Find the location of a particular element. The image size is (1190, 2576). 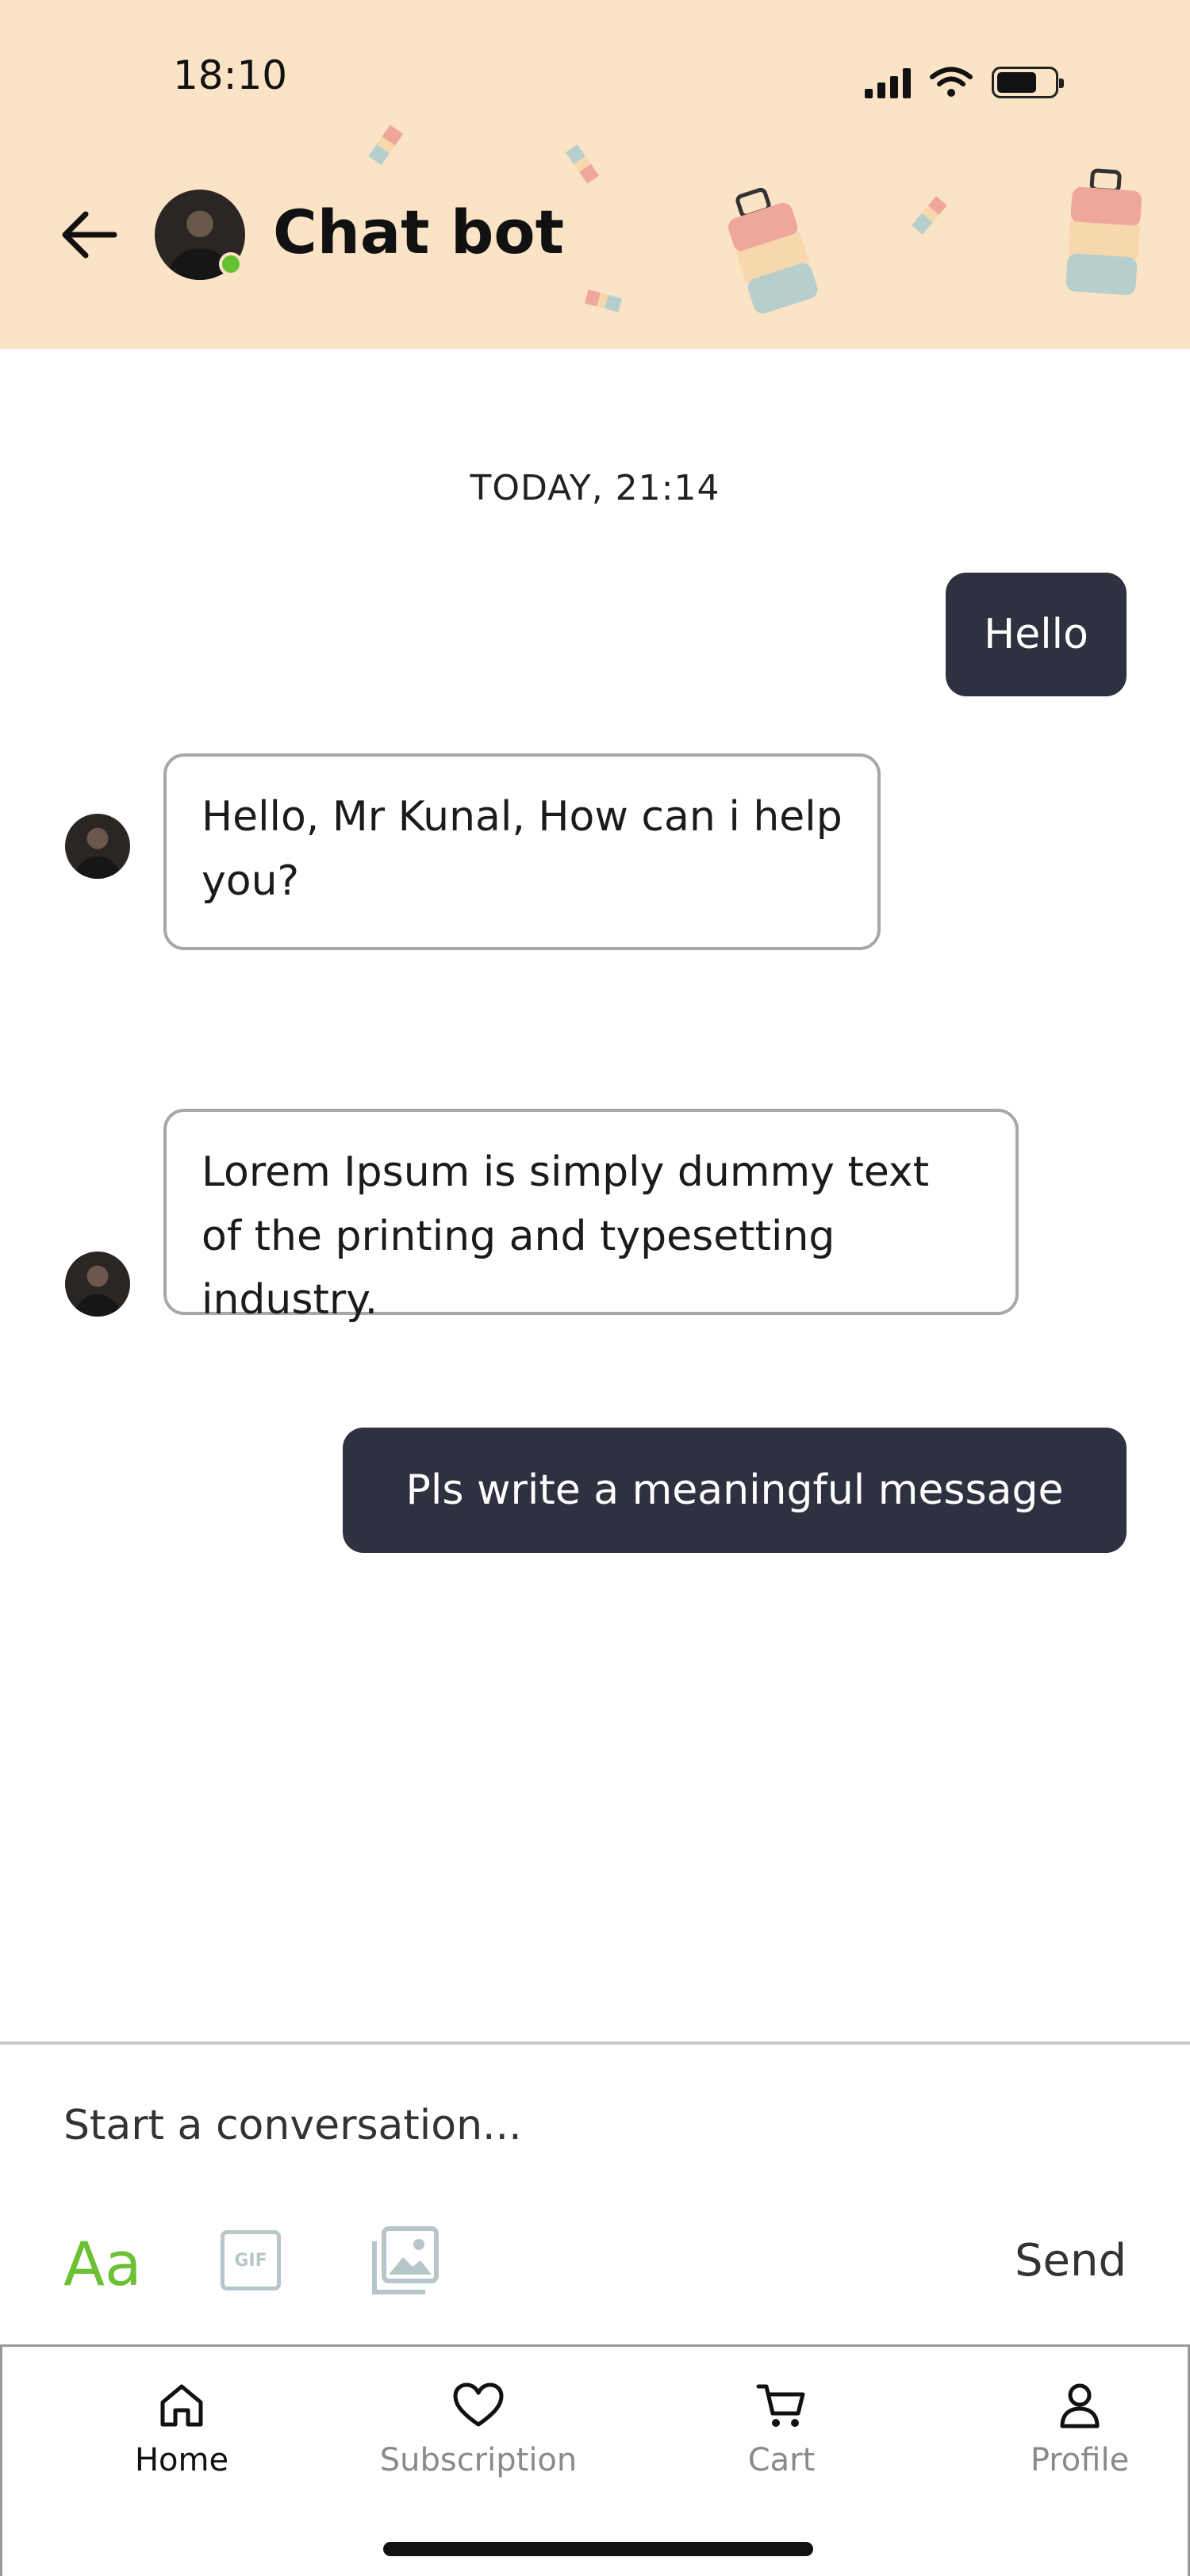

message-text: Pls write a meaningful message is located at coordinates (734, 1490).